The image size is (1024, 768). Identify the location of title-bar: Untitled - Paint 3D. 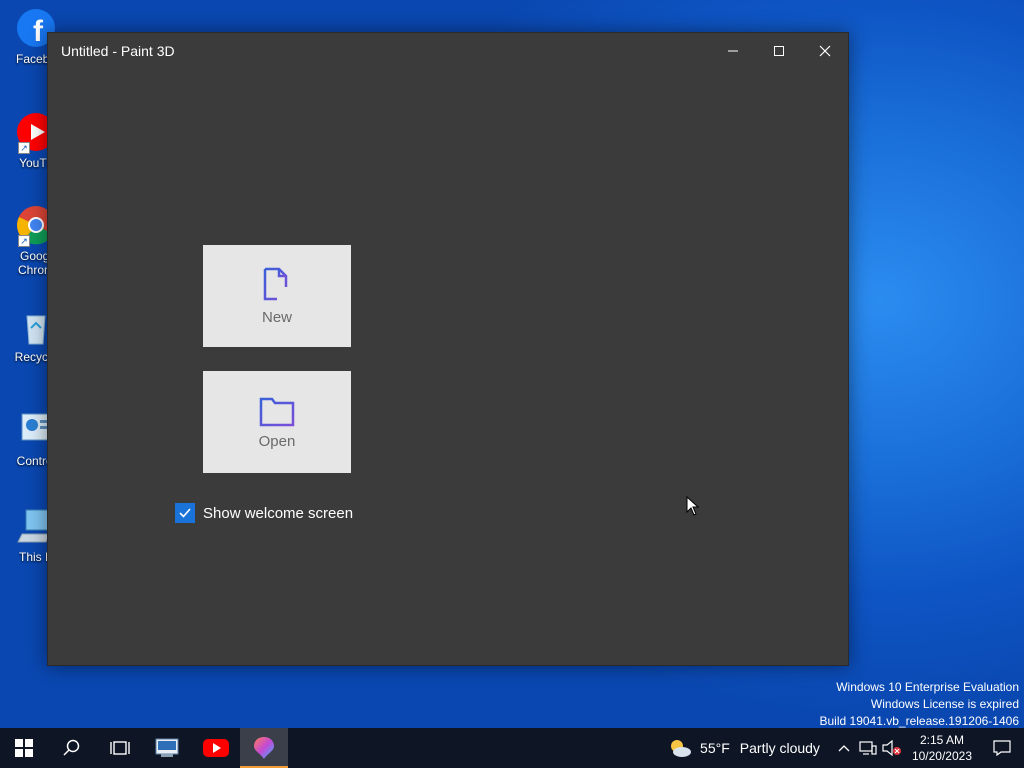
(448, 51).